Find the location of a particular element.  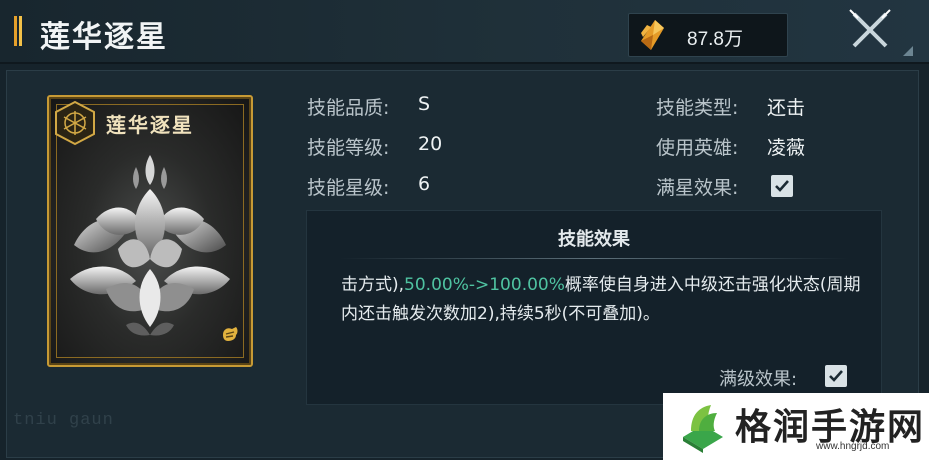

effect-highlight: 50.00%->100.00% is located at coordinates (484, 285).